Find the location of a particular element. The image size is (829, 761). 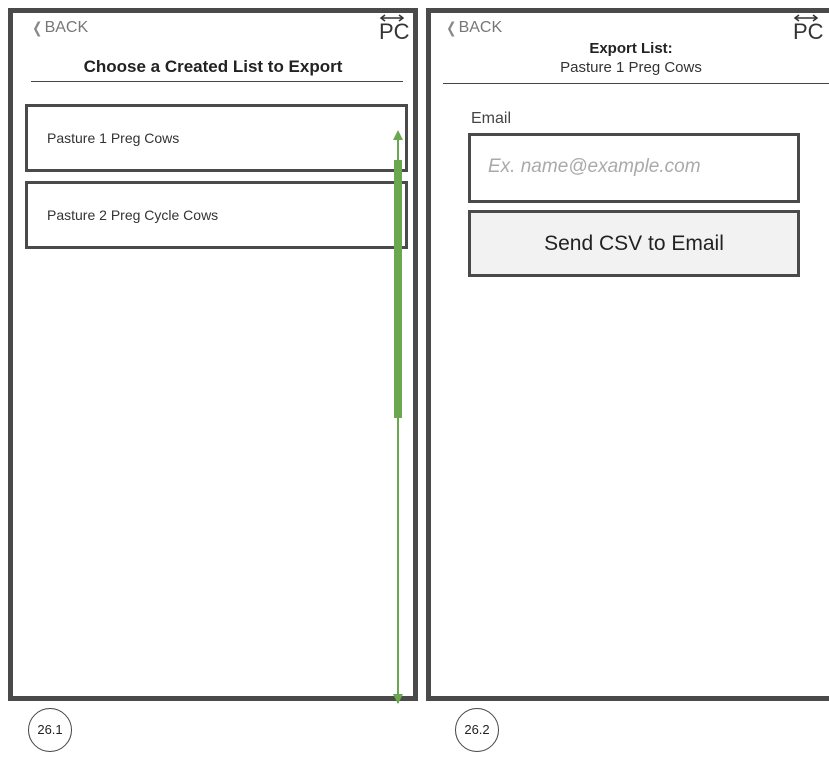

scrollbar-thumb is located at coordinates (398, 289).